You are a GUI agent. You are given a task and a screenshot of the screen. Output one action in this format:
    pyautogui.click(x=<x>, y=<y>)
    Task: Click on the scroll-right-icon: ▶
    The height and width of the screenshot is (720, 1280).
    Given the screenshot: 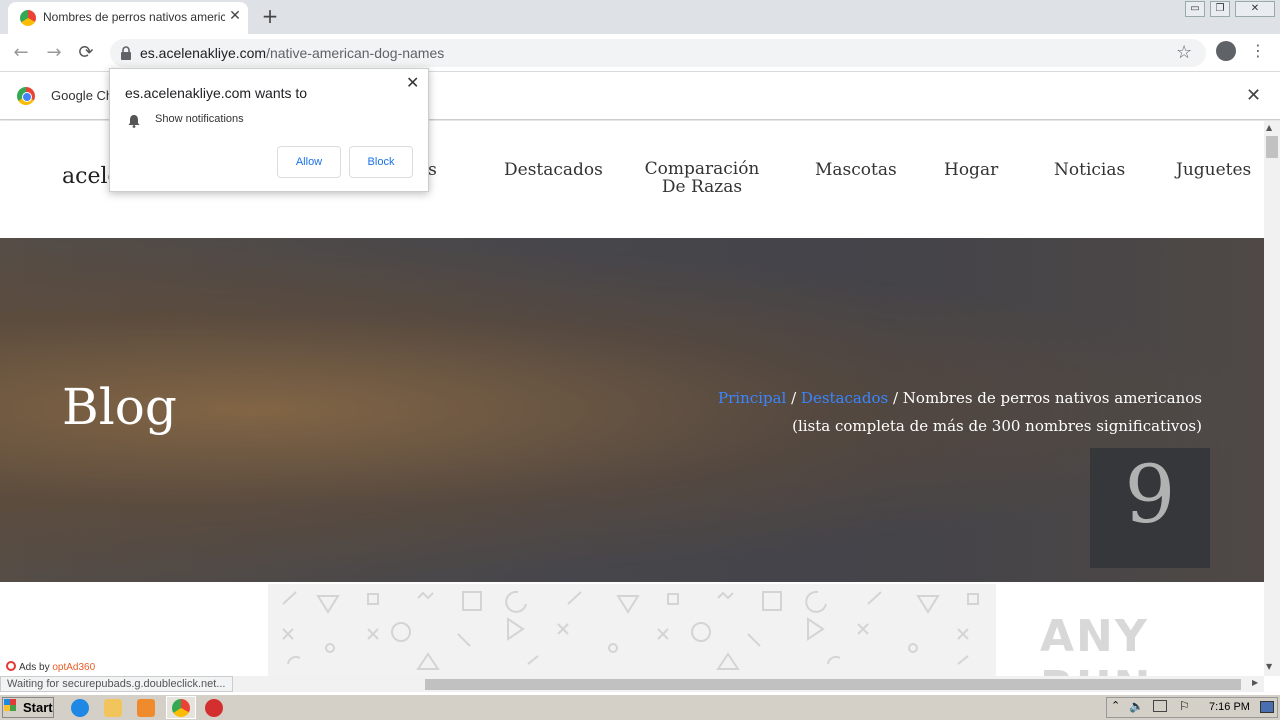 What is the action you would take?
    pyautogui.click(x=1255, y=682)
    